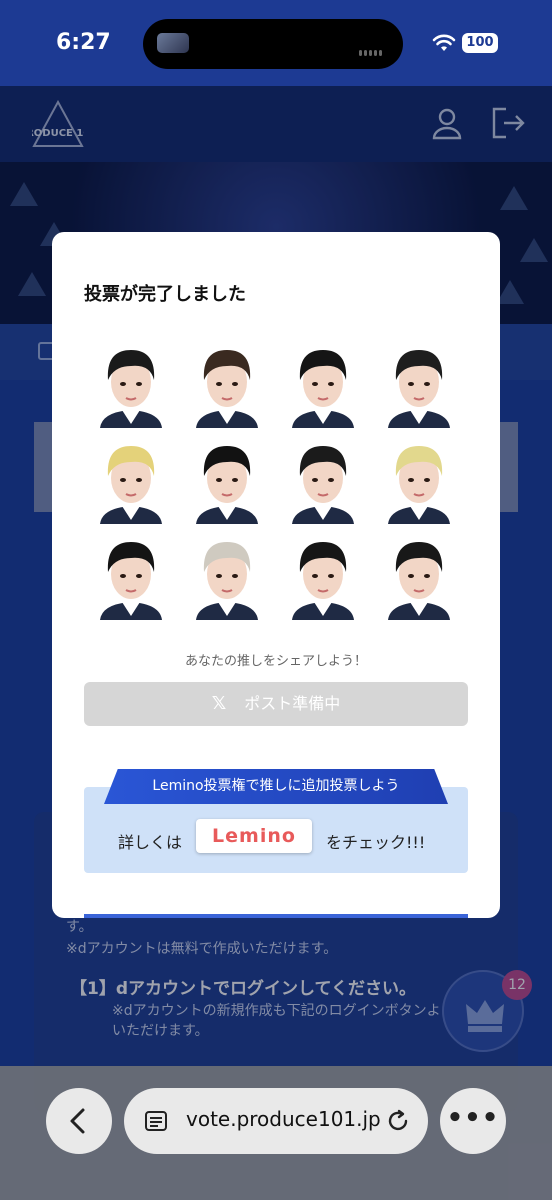 The width and height of the screenshot is (552, 1200). What do you see at coordinates (165, 294) in the screenshot?
I see `modal-title: 投票が完了しました` at bounding box center [165, 294].